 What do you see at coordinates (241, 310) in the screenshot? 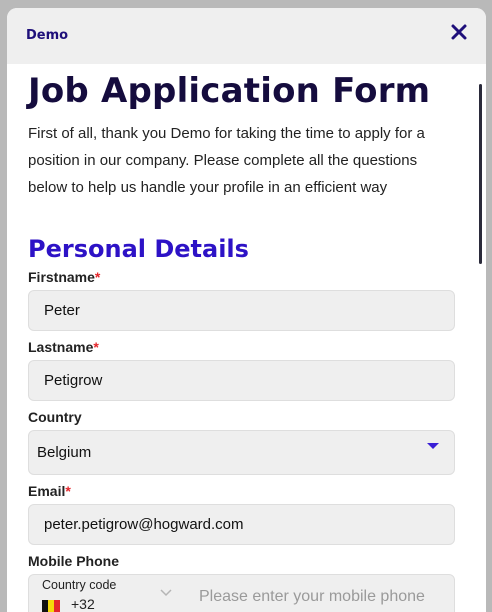
I see `firstname-field: Peter` at bounding box center [241, 310].